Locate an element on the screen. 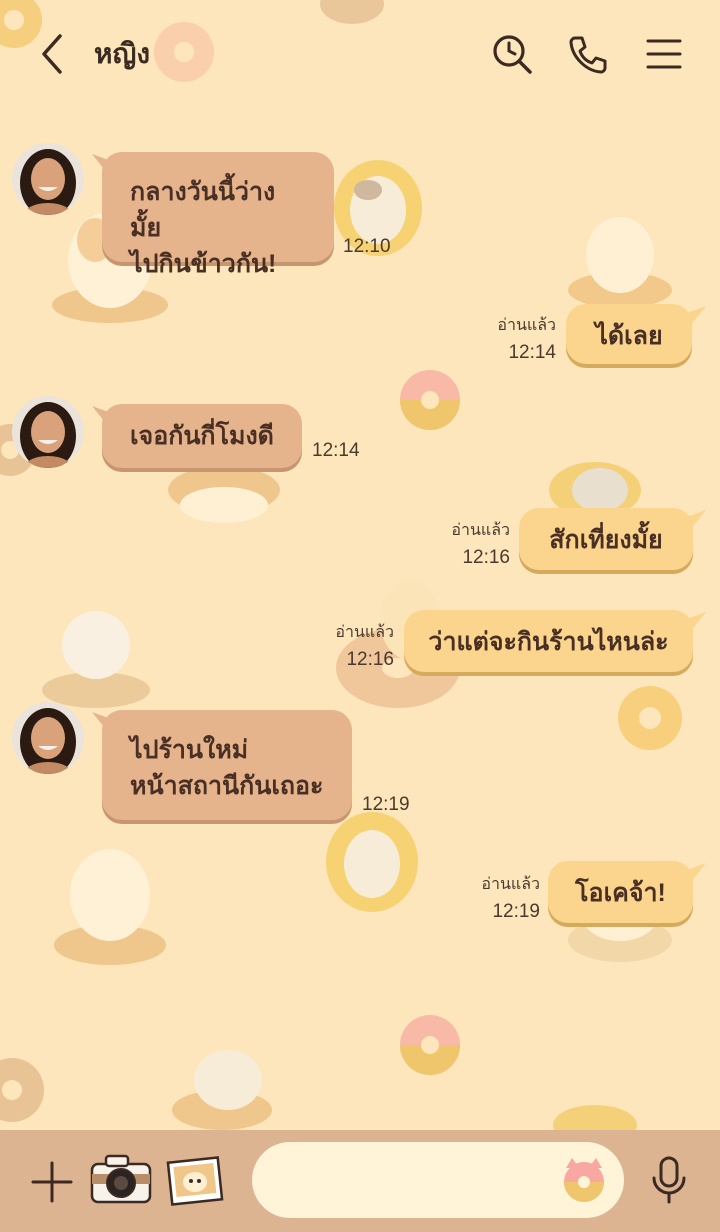 This screenshot has width=720, height=1232. contact-name: หญิง is located at coordinates (122, 54).